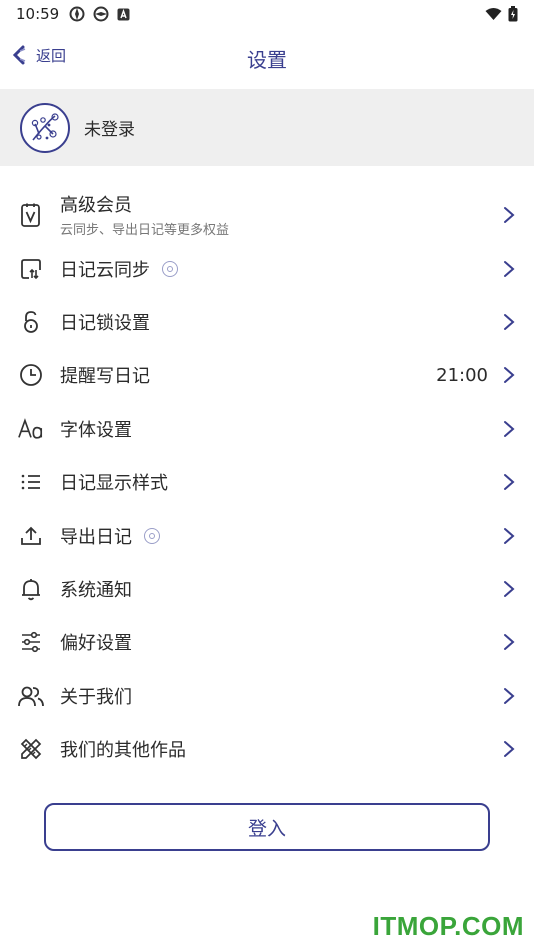 The image size is (534, 950). What do you see at coordinates (267, 375) in the screenshot?
I see `menu-item-reminder: 提醒写日记 21:00` at bounding box center [267, 375].